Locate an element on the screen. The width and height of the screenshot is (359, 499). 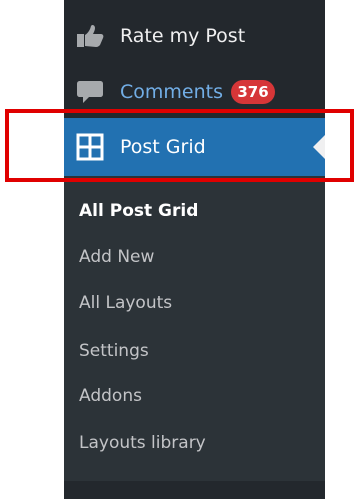
highlight-outline is located at coordinates (179, 145).